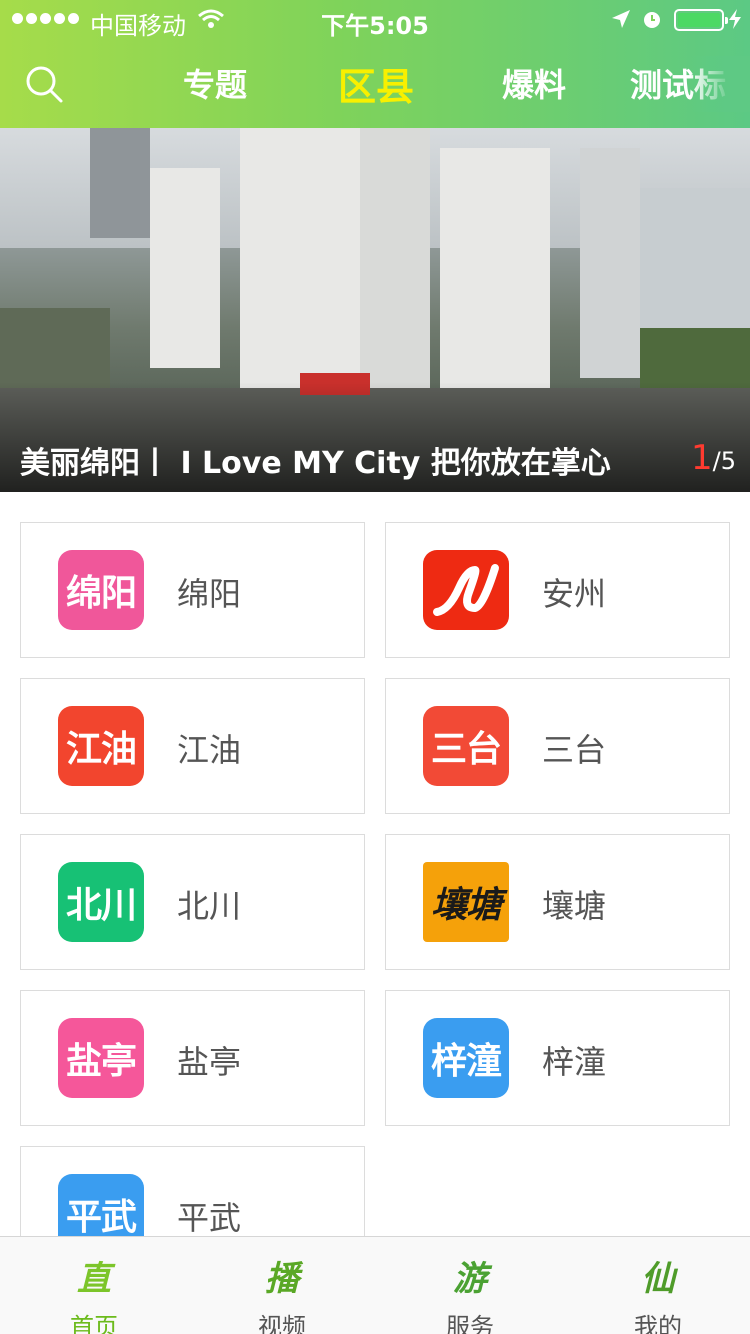  I want to click on tab-home-label: 首页, so click(94, 1323).